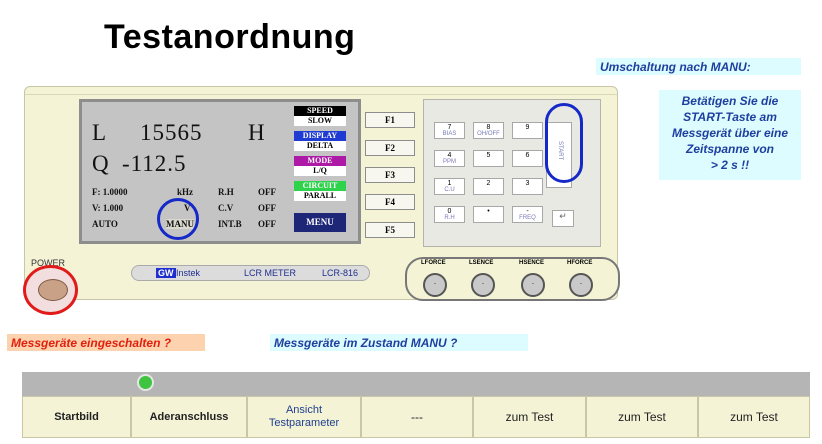  I want to click on manu-highlight-ring, so click(178, 219).